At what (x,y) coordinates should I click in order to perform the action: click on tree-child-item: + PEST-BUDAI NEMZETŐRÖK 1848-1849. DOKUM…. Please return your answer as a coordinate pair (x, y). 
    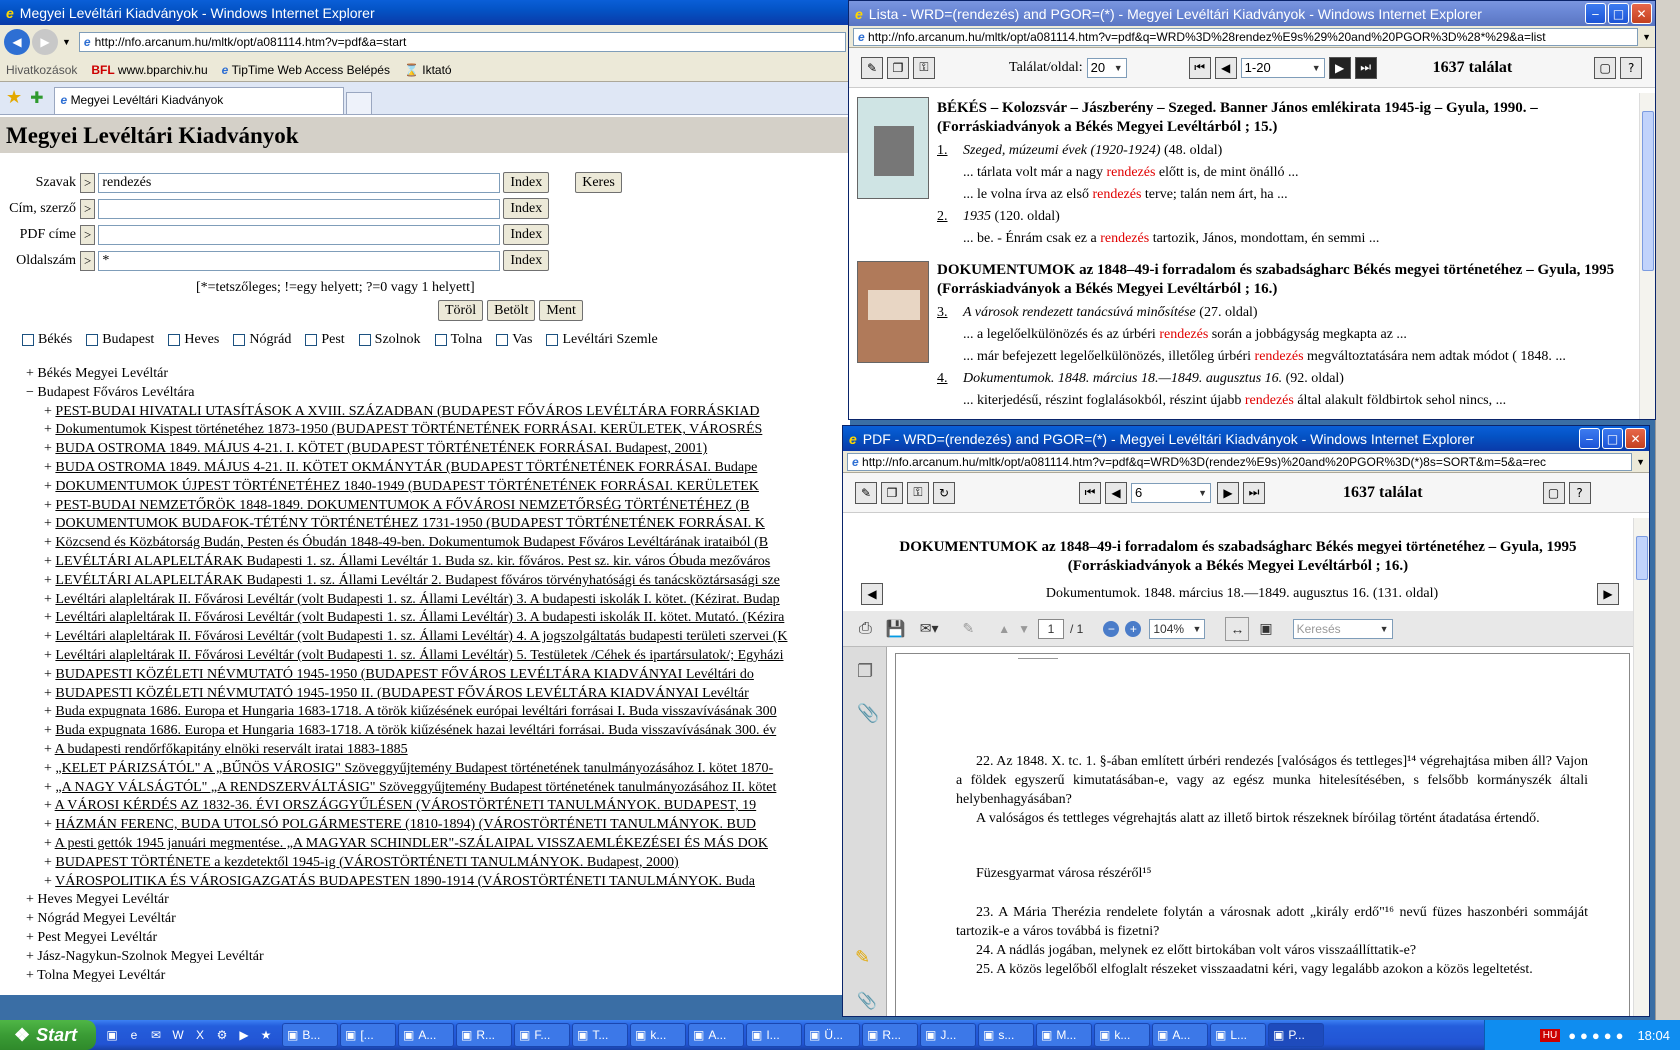
    Looking at the image, I should click on (406, 506).